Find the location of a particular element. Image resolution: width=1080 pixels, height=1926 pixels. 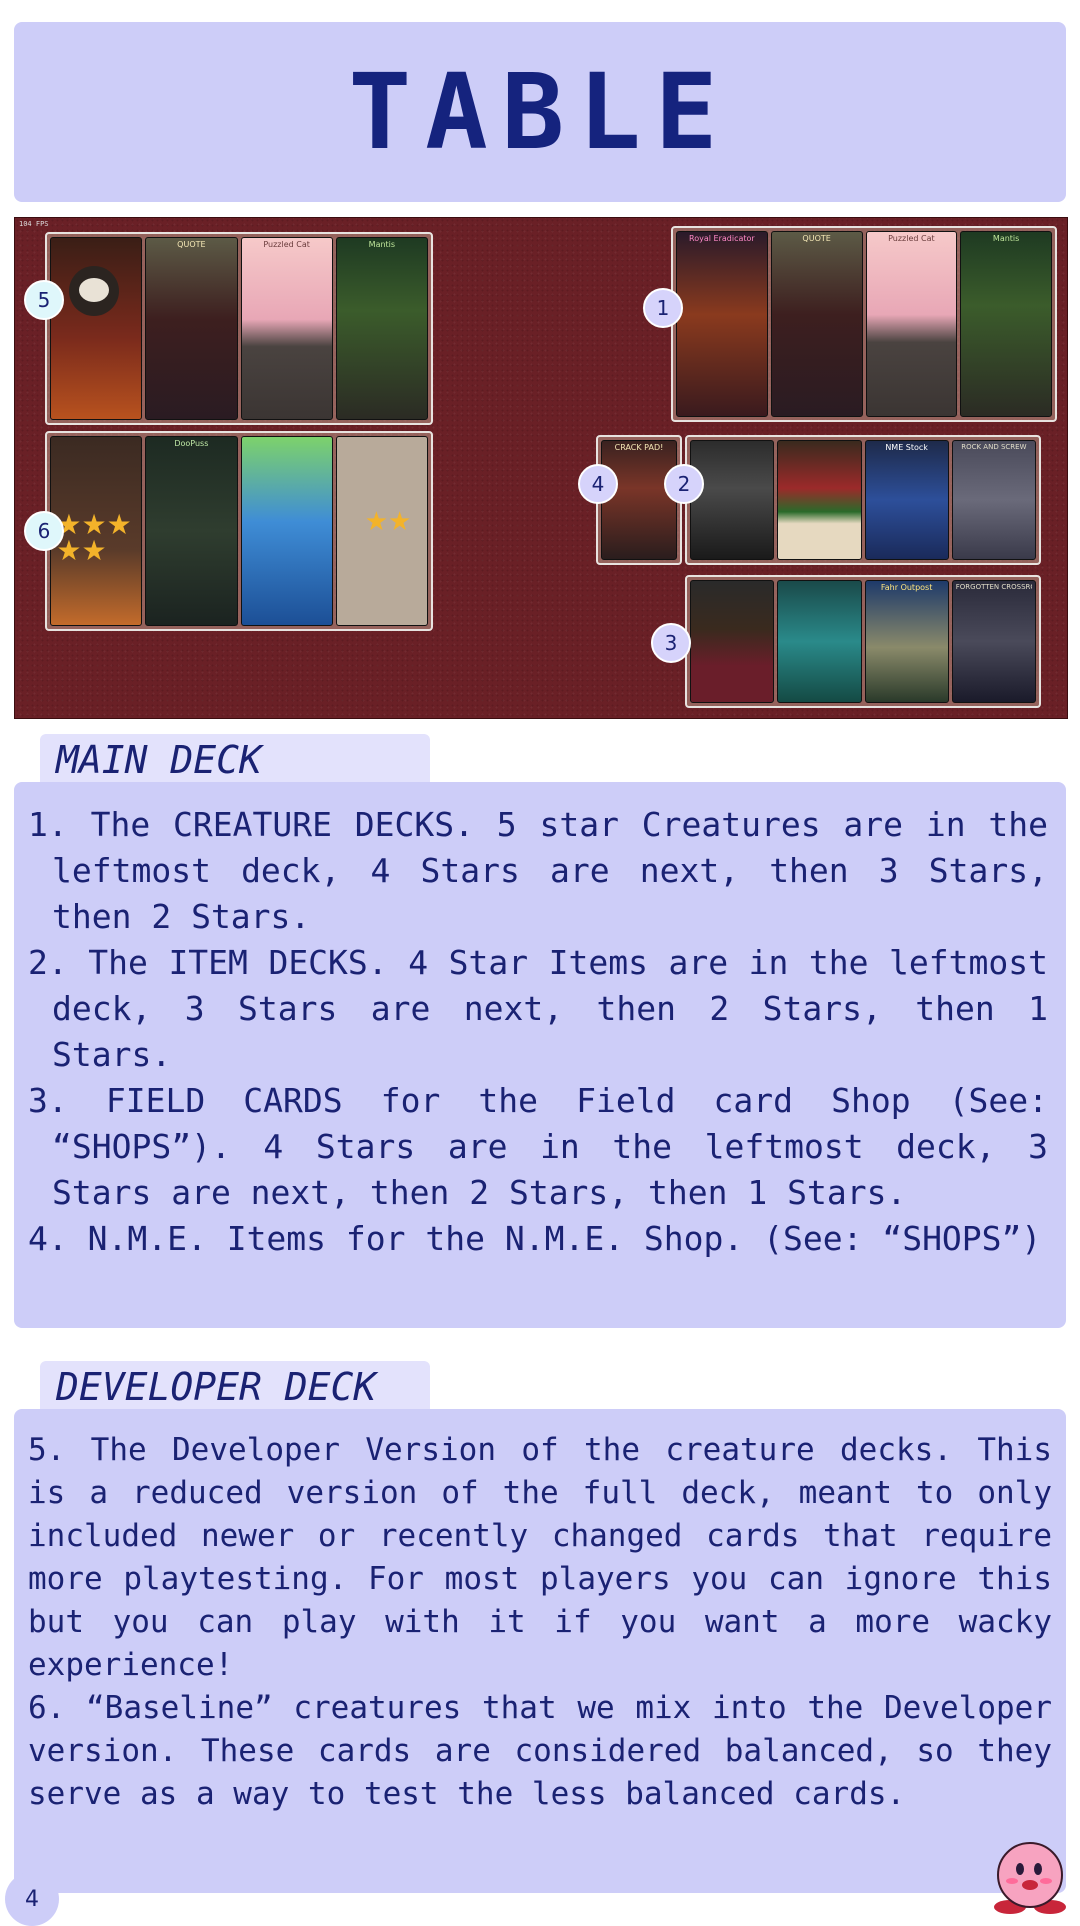

card-mantis: Mantis is located at coordinates (381, 328).